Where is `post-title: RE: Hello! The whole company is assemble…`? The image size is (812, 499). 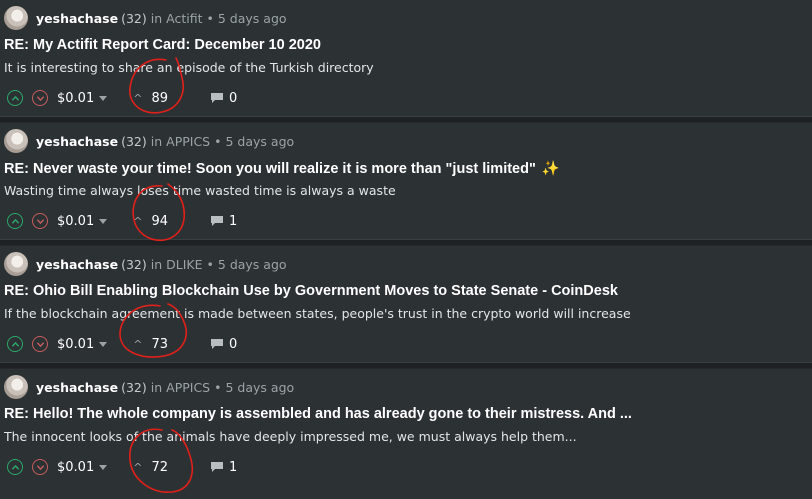 post-title: RE: Hello! The whole company is assemble… is located at coordinates (404, 414).